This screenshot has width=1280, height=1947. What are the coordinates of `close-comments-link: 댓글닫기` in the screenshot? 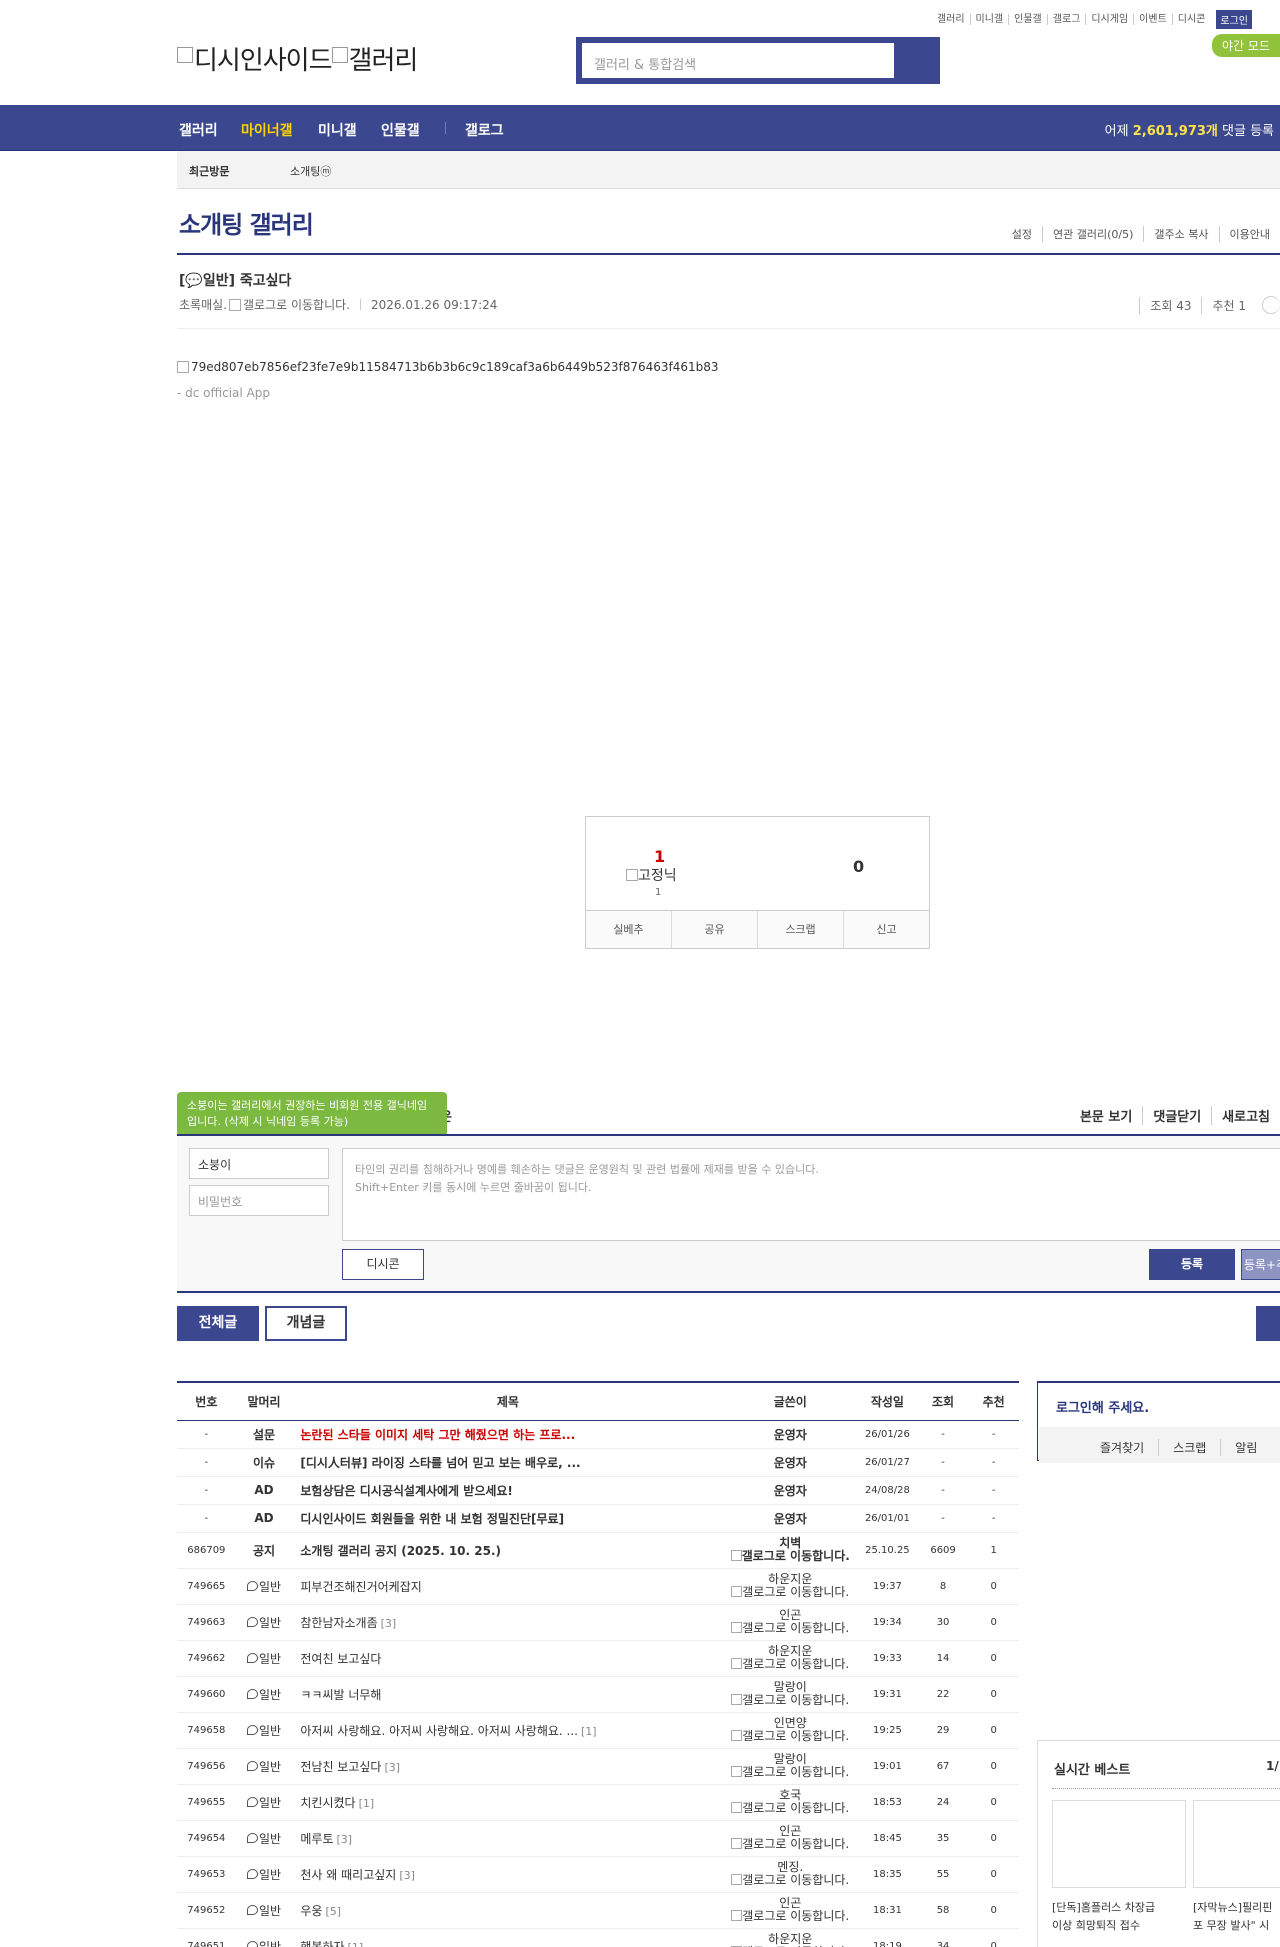 It's located at (1176, 1115).